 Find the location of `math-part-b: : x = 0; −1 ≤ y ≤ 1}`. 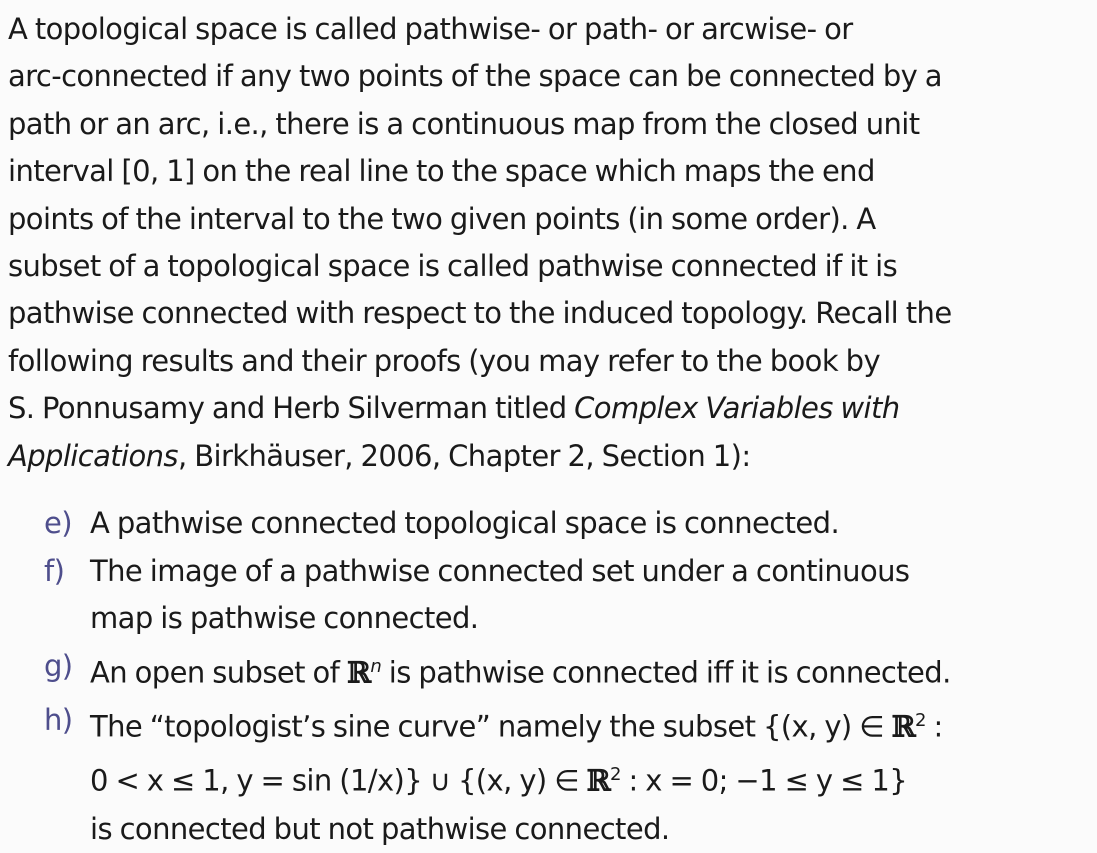

math-part-b: : x = 0; −1 ≤ y ≤ 1} is located at coordinates (764, 780).